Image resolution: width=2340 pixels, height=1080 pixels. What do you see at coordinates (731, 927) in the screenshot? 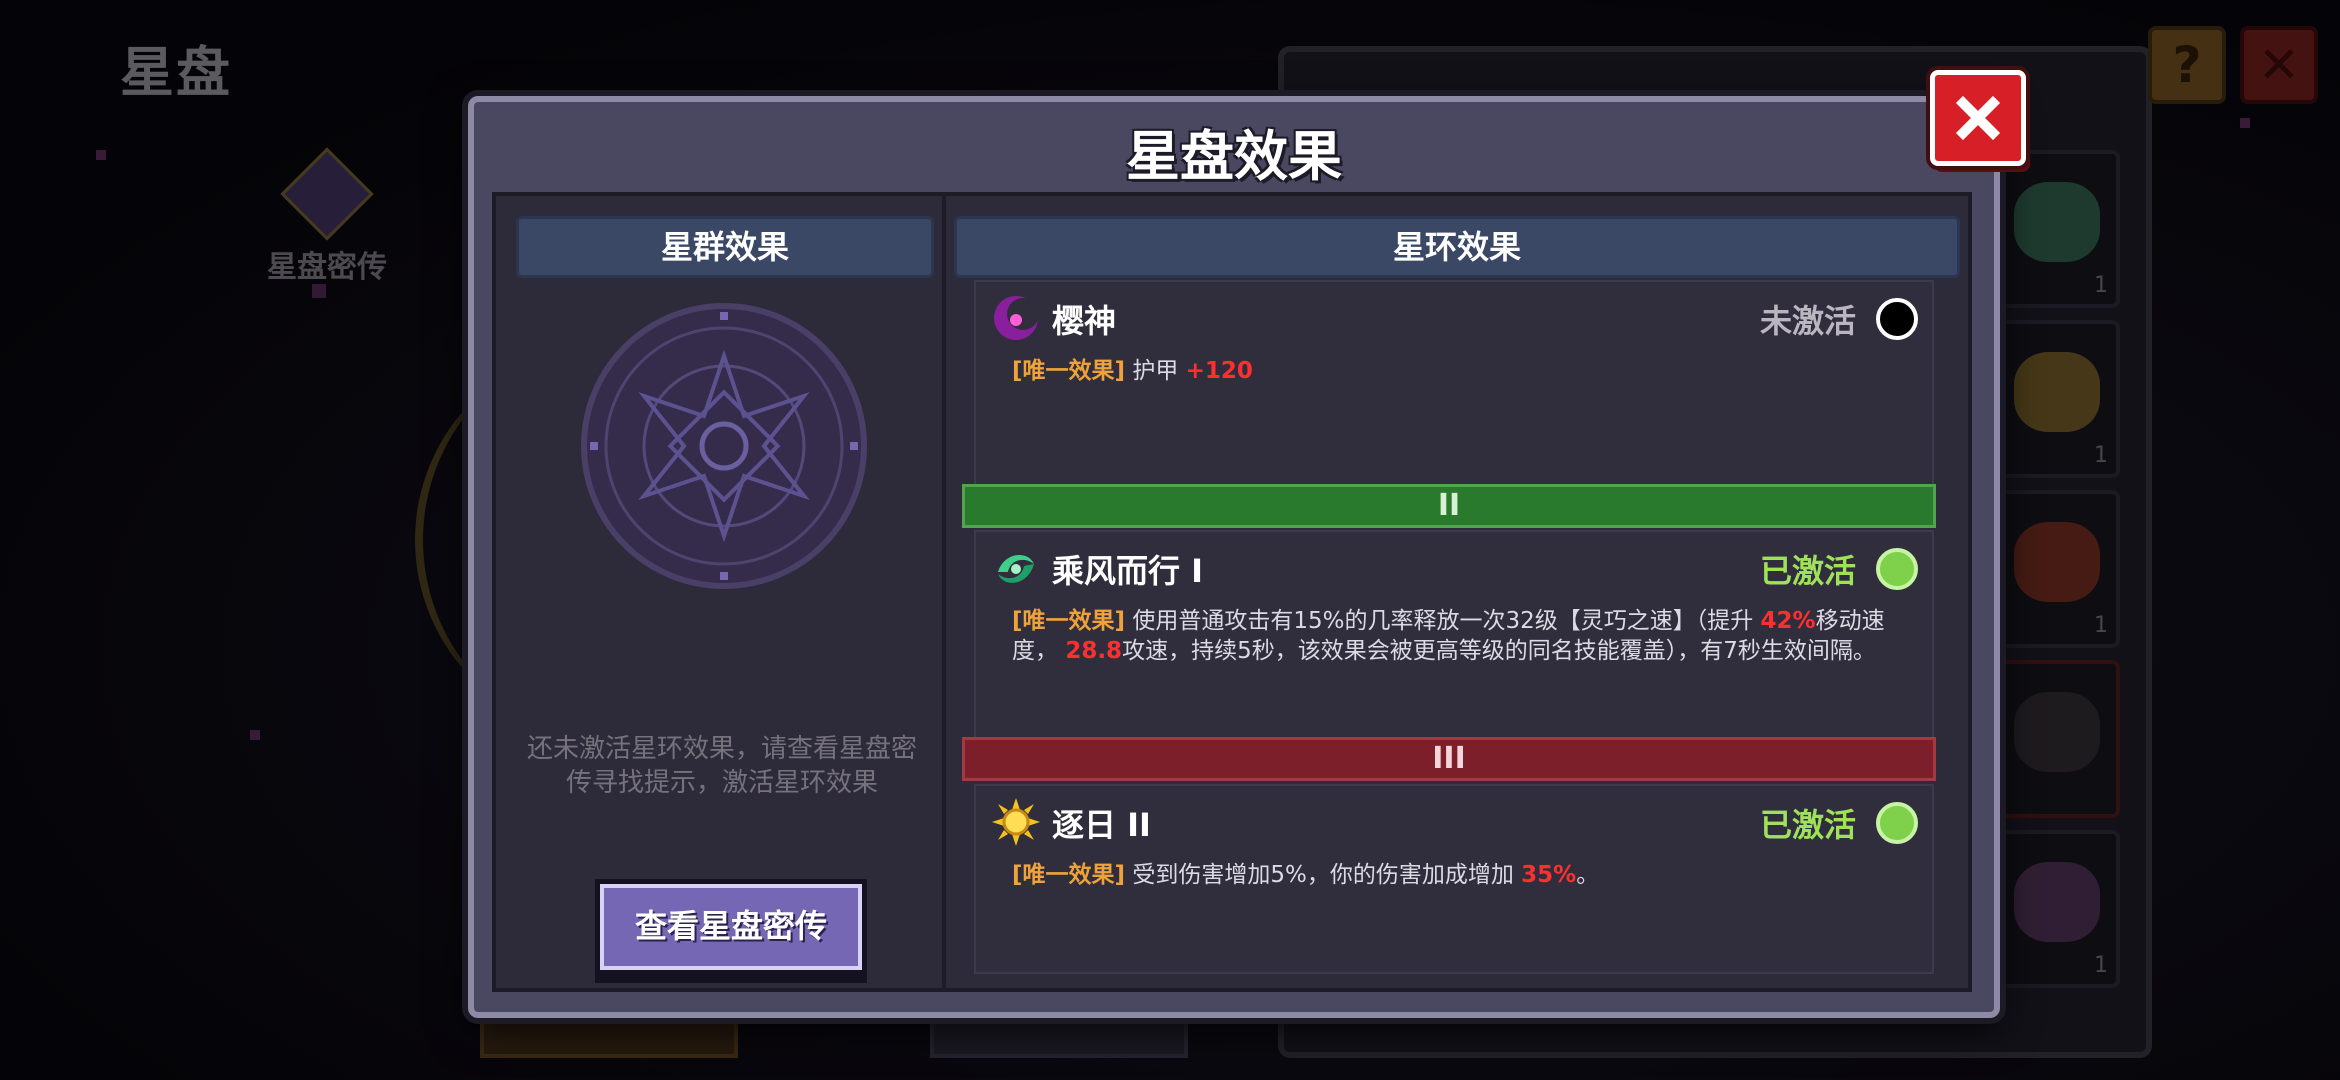
I see `view-star-secret-button: 查看星盘密传` at bounding box center [731, 927].